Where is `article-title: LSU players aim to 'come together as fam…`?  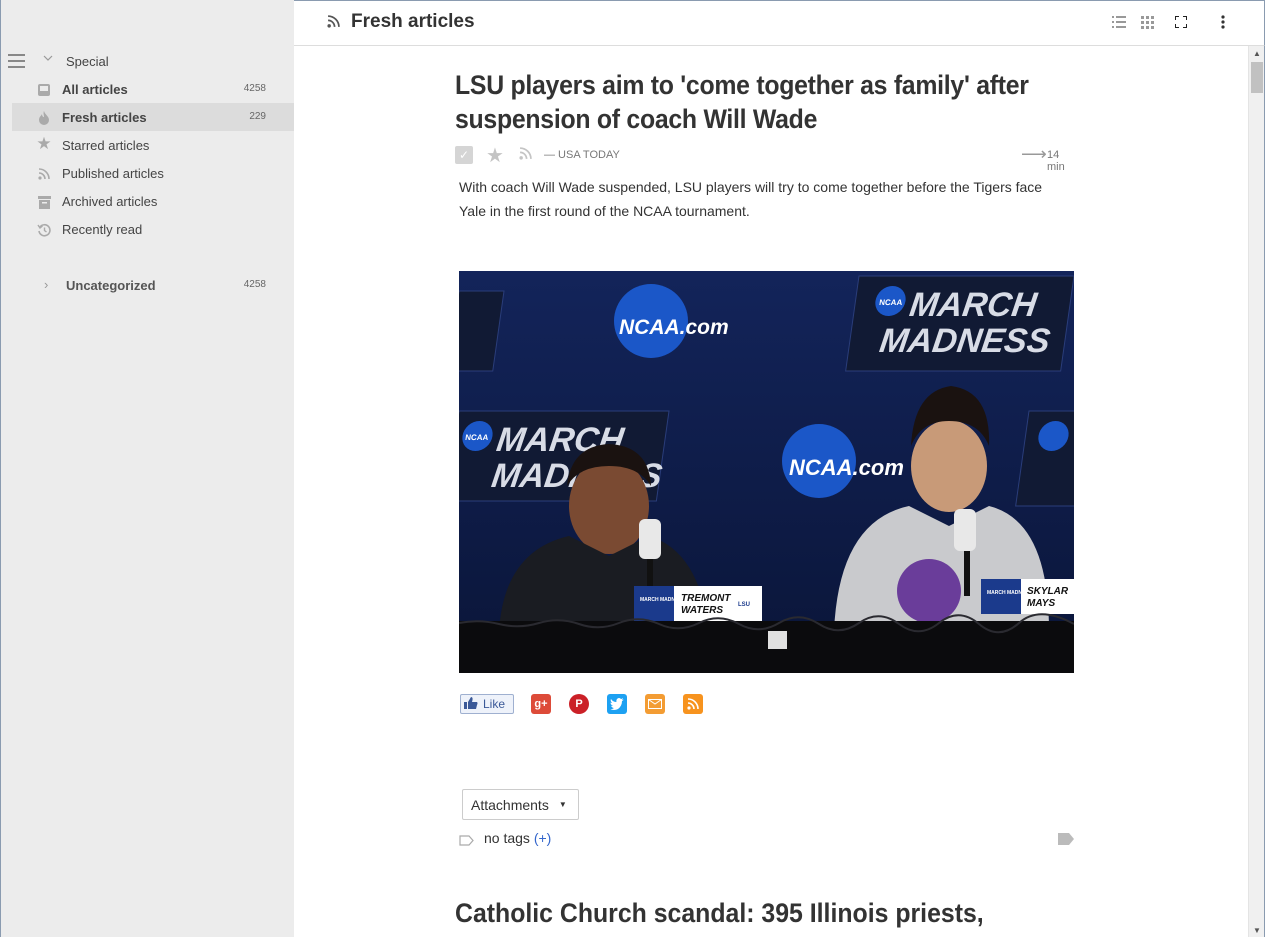 article-title: LSU players aim to 'come together as fam… is located at coordinates (768, 102).